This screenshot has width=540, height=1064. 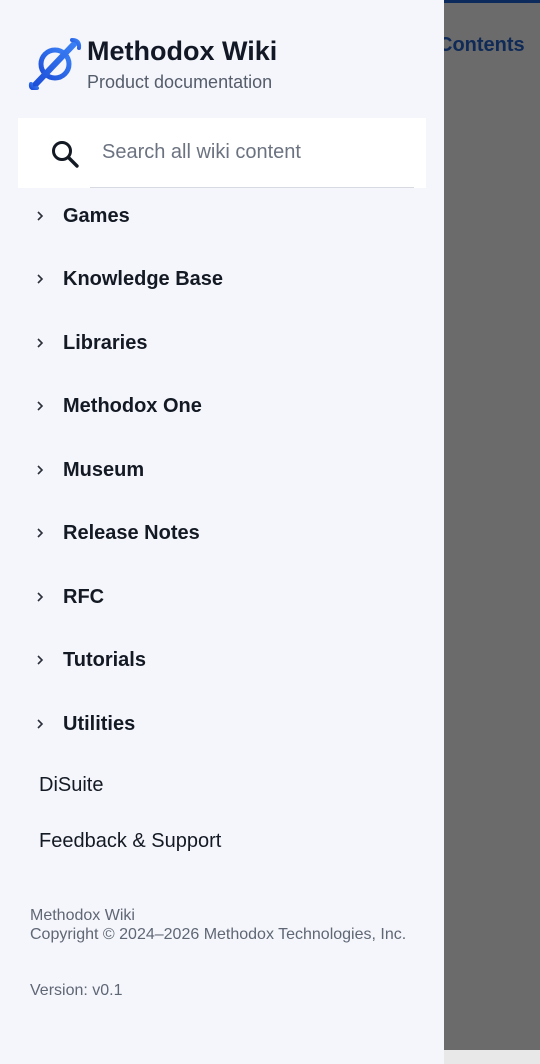 What do you see at coordinates (222, 598) in the screenshot?
I see `nav-item-rfc: RFC` at bounding box center [222, 598].